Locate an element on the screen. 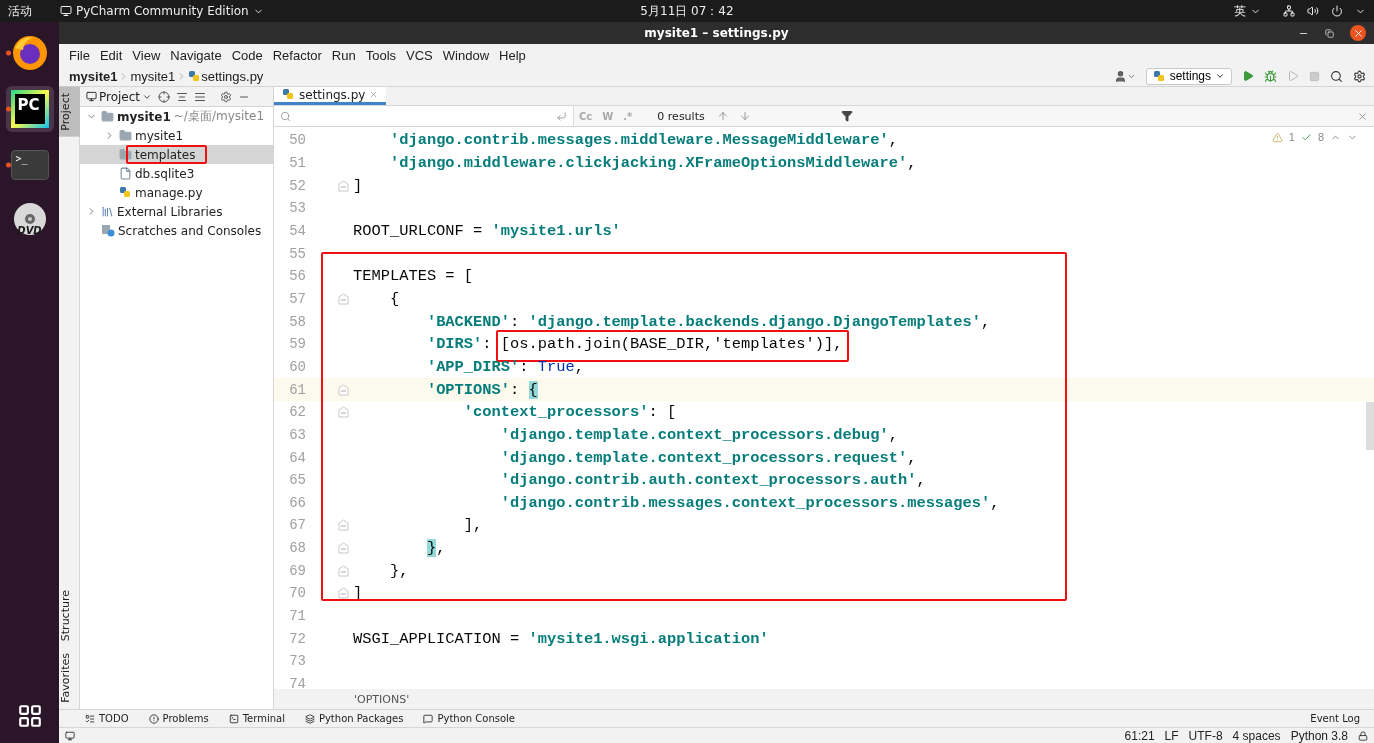 Image resolution: width=1374 pixels, height=743 pixels. side-tab: Project is located at coordinates (69, 112).